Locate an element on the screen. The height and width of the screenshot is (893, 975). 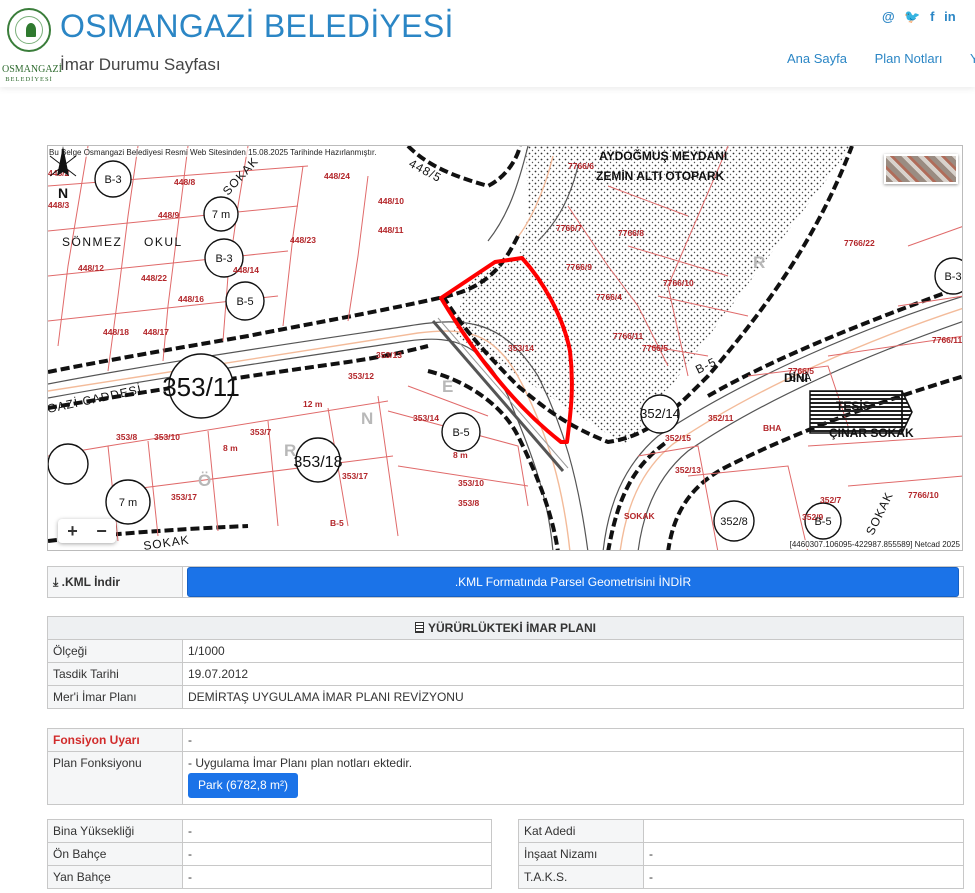
download-icon: ⤓ is located at coordinates (56, 581).